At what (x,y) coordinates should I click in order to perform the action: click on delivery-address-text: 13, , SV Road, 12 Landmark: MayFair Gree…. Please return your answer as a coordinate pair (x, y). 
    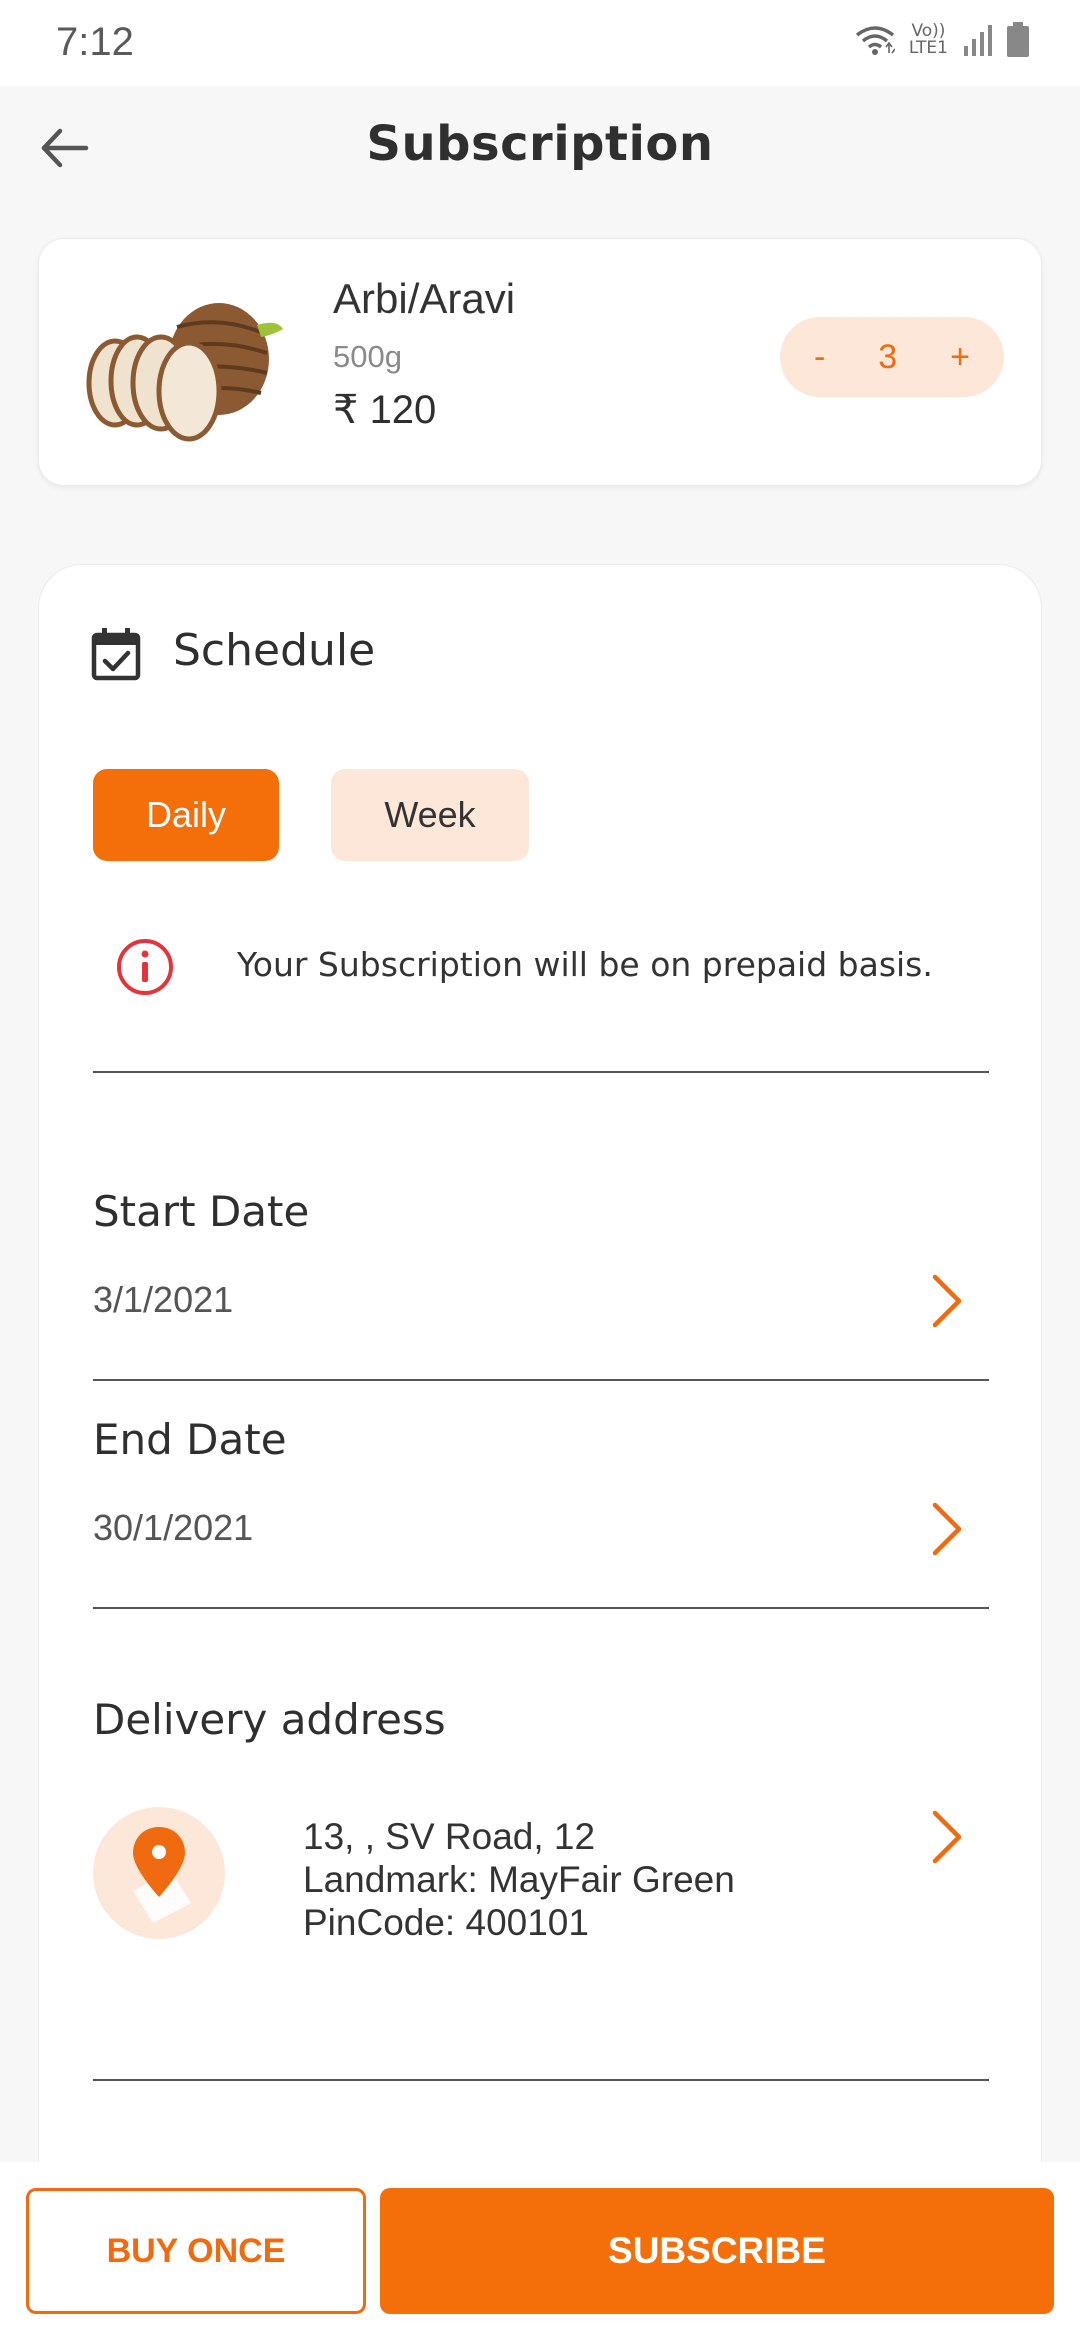
    Looking at the image, I should click on (519, 1879).